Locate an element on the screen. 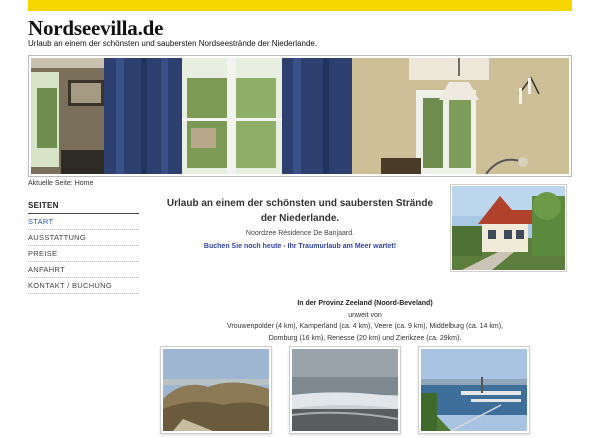 The width and height of the screenshot is (600, 438). photo-dunes is located at coordinates (216, 390).